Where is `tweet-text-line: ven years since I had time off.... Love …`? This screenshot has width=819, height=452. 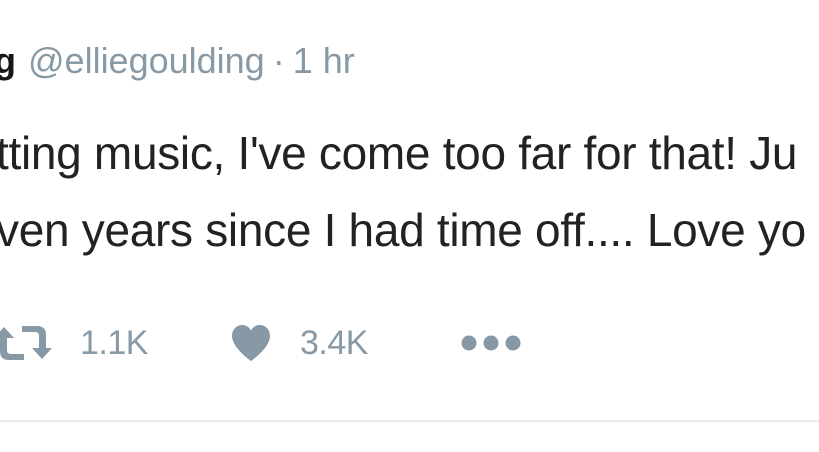 tweet-text-line: ven years since I had time off.... Love … is located at coordinates (403, 230).